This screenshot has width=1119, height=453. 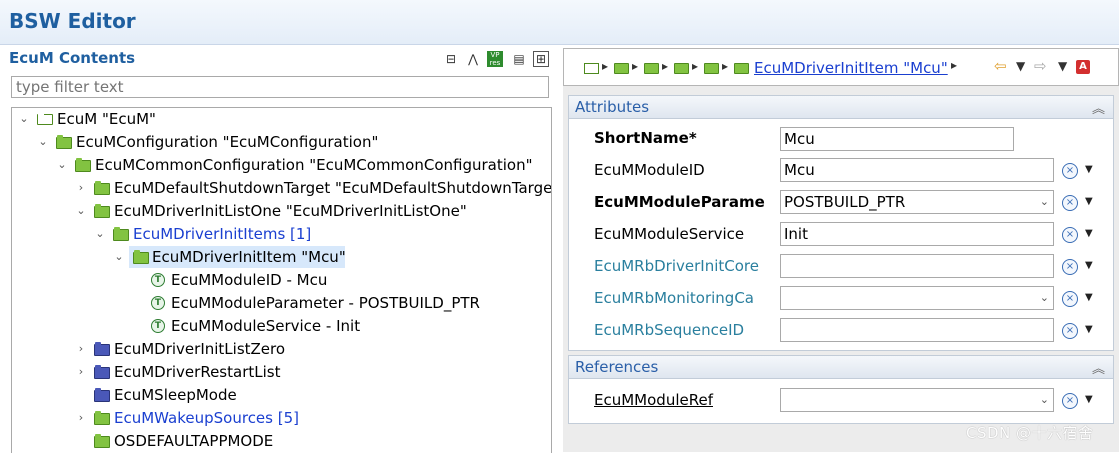 What do you see at coordinates (917, 400) in the screenshot?
I see `ecummoduleref-select: ⌄` at bounding box center [917, 400].